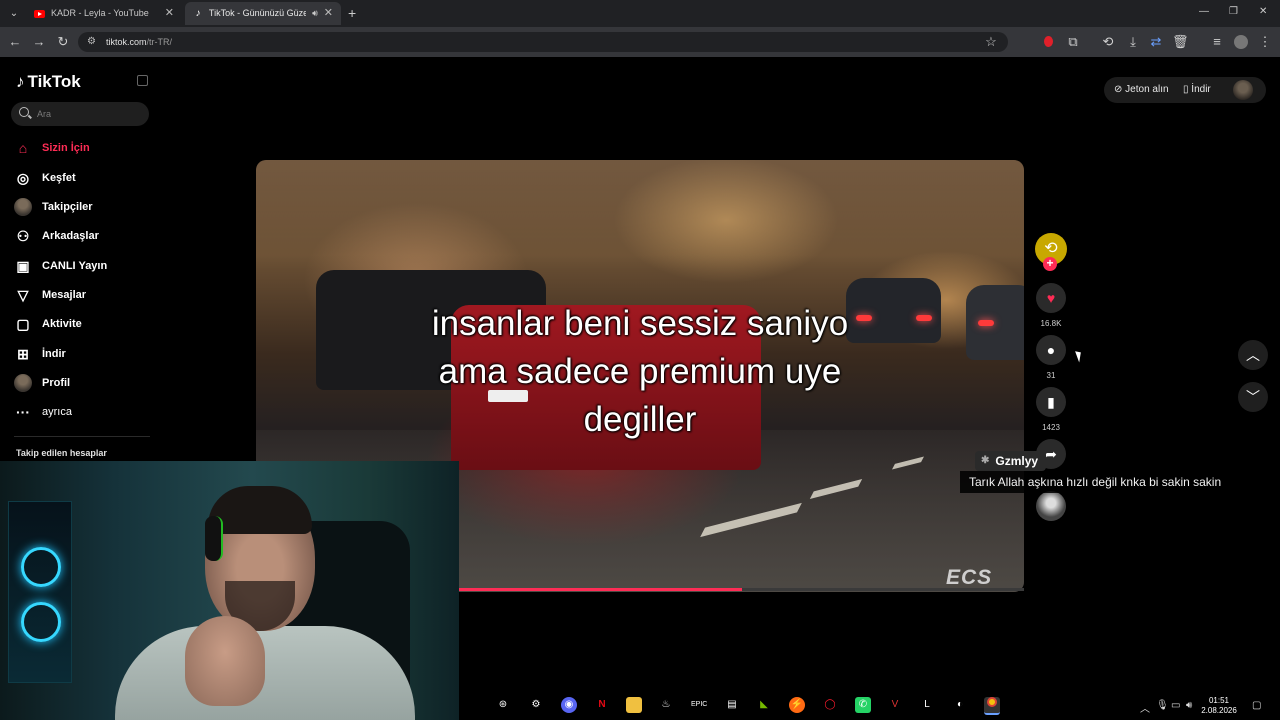  What do you see at coordinates (1051, 350) in the screenshot?
I see `comment-button: ●` at bounding box center [1051, 350].